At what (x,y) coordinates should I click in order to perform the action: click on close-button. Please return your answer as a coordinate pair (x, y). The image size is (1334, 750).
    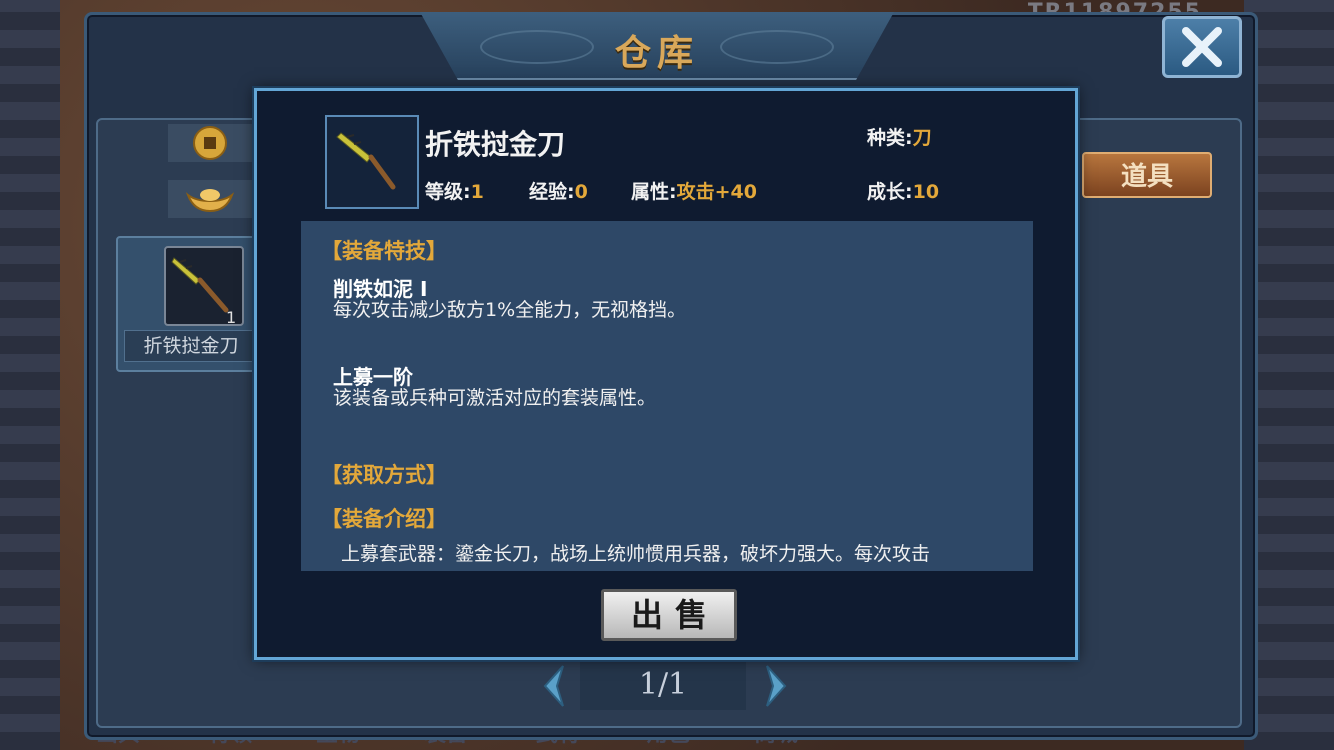
    Looking at the image, I should click on (1202, 47).